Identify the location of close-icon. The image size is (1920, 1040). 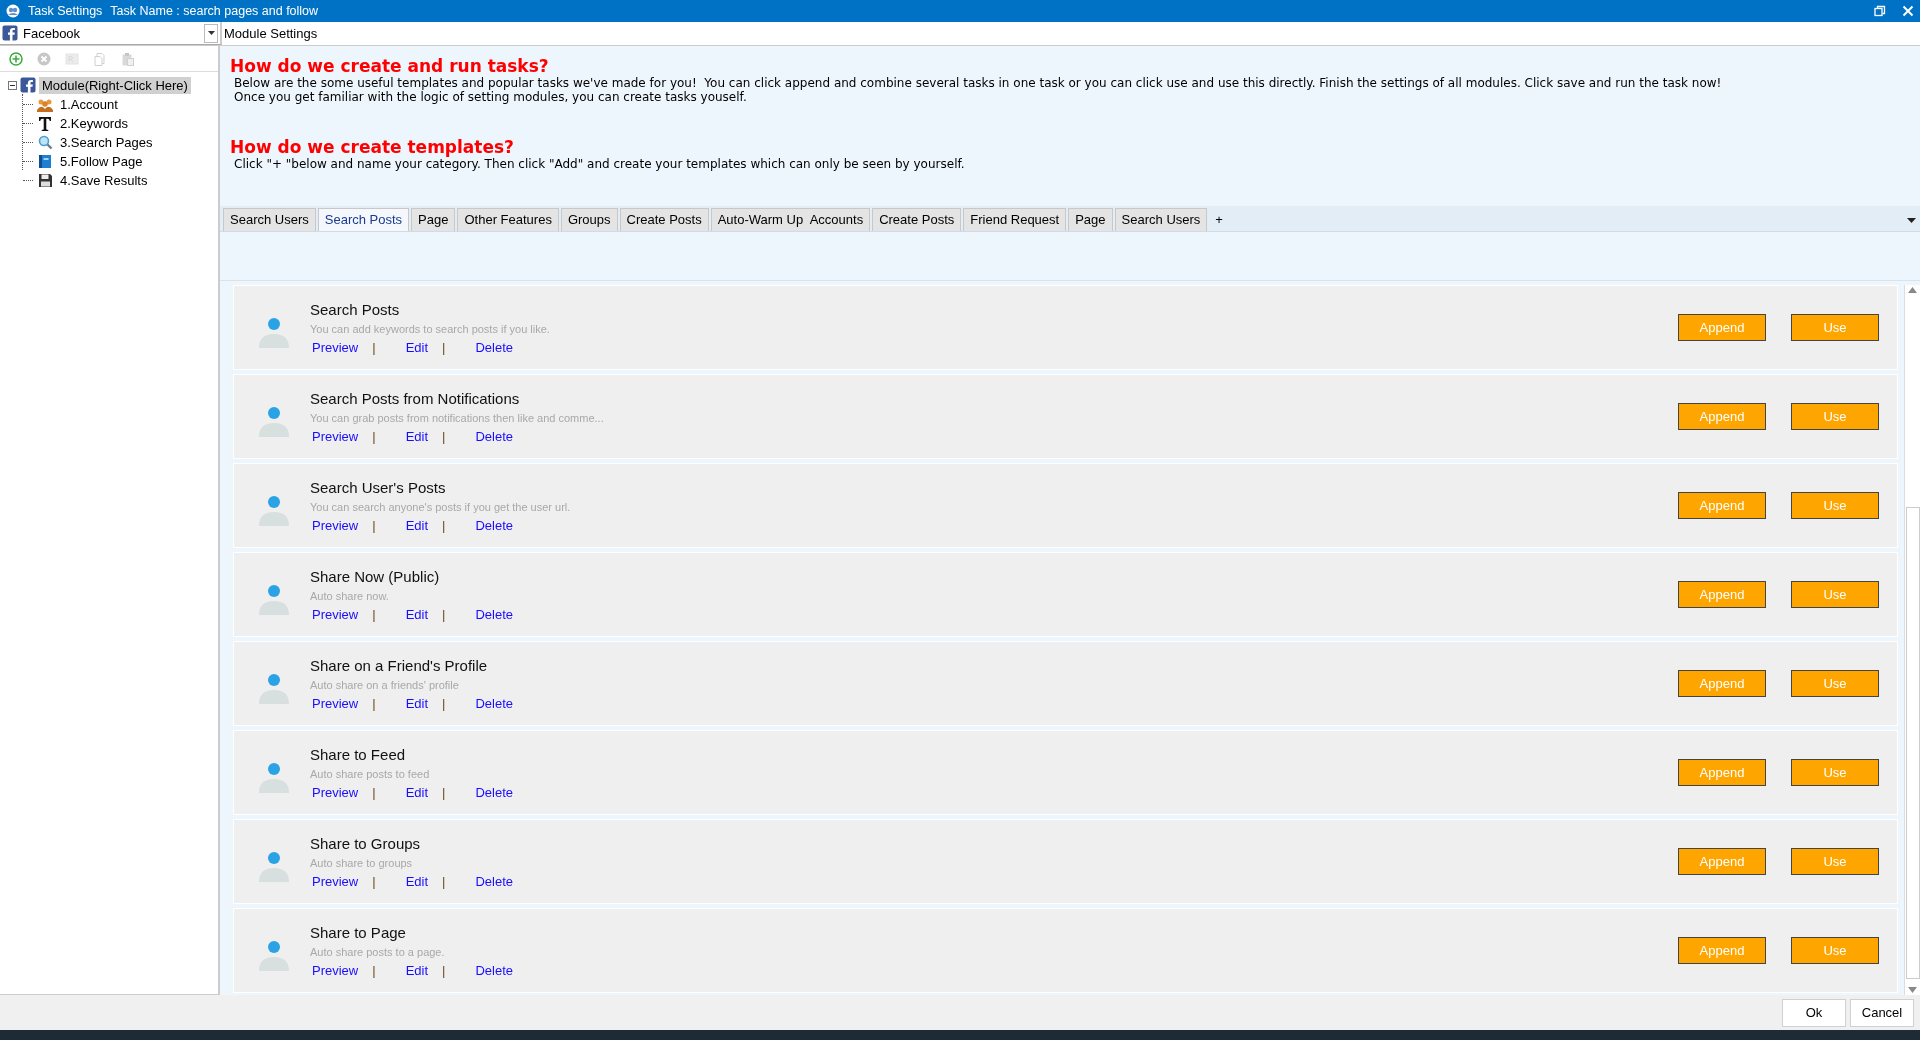
(1908, 11).